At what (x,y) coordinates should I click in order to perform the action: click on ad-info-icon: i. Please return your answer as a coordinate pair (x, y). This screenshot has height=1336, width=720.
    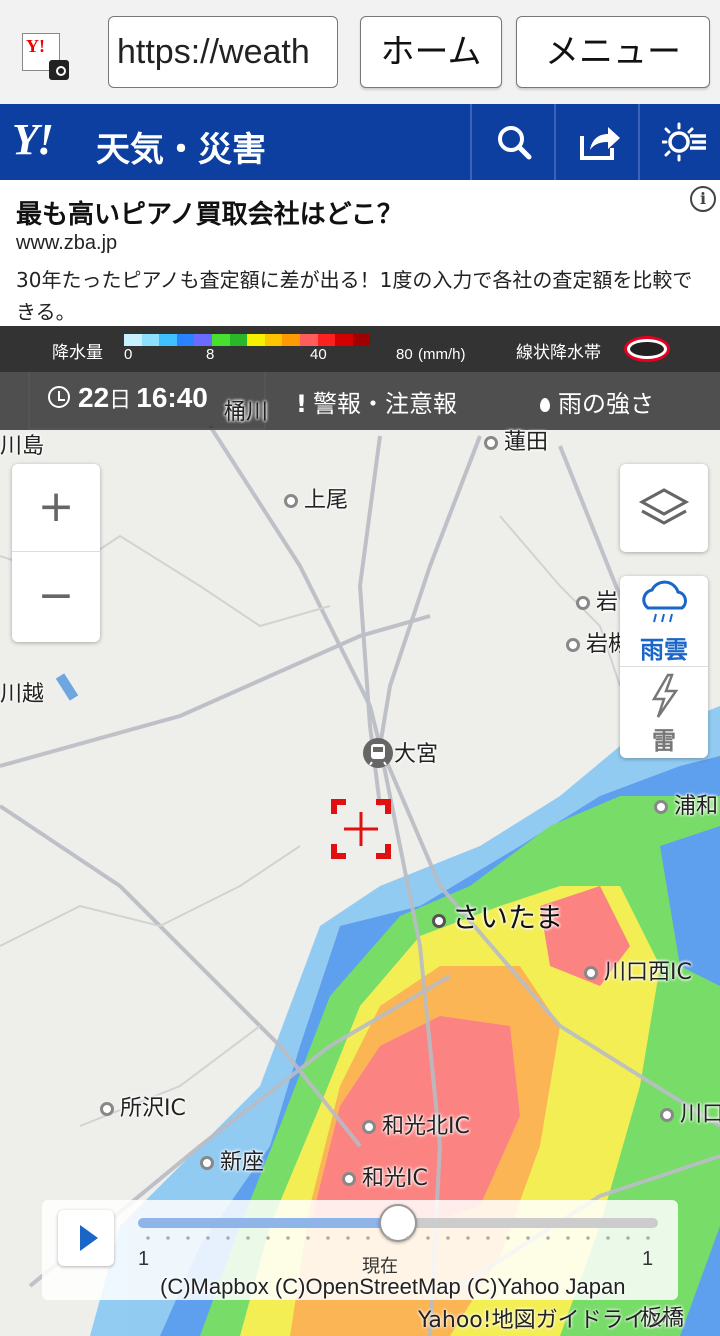
    Looking at the image, I should click on (703, 199).